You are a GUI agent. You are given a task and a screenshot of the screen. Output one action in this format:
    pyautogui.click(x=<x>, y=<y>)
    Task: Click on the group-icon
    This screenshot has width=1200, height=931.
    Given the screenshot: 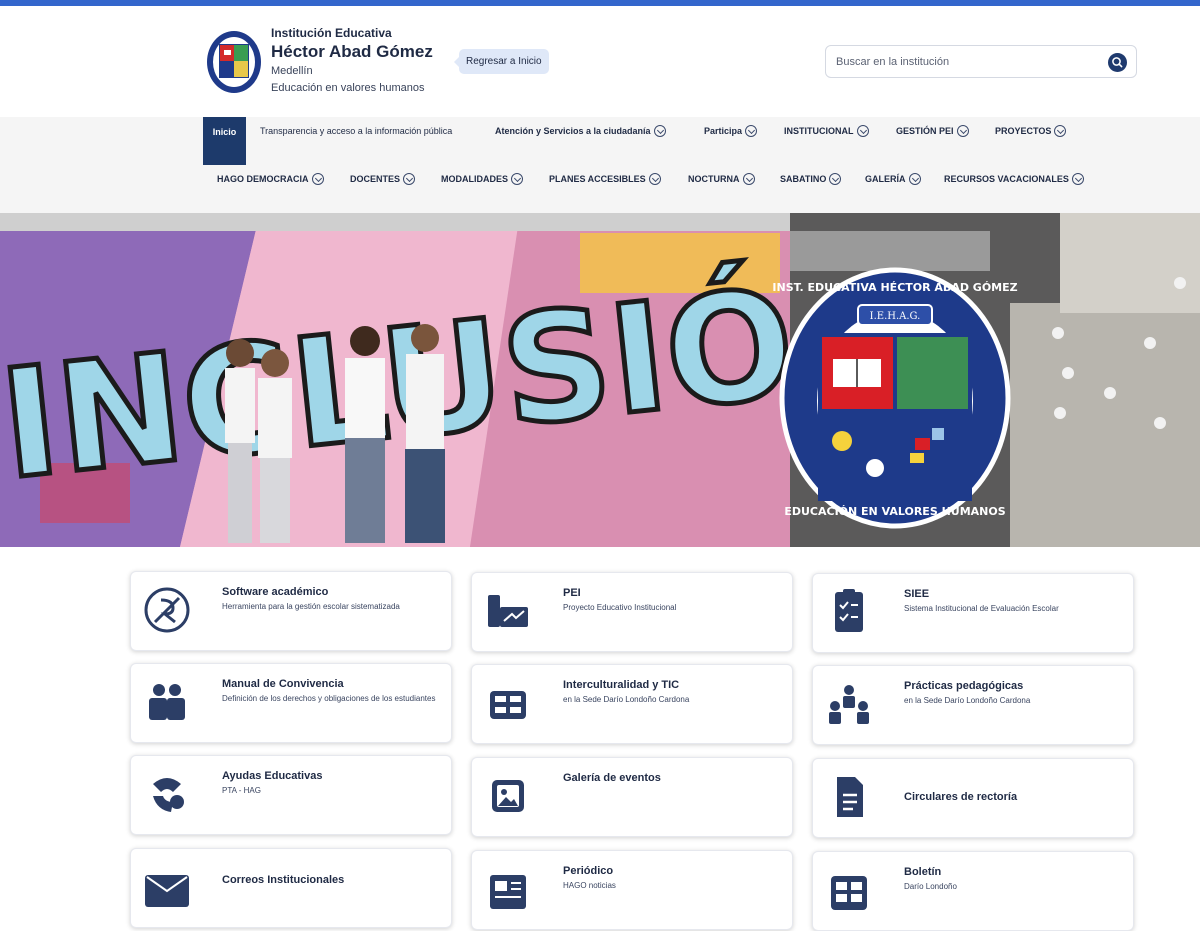 What is the action you would take?
    pyautogui.click(x=849, y=704)
    